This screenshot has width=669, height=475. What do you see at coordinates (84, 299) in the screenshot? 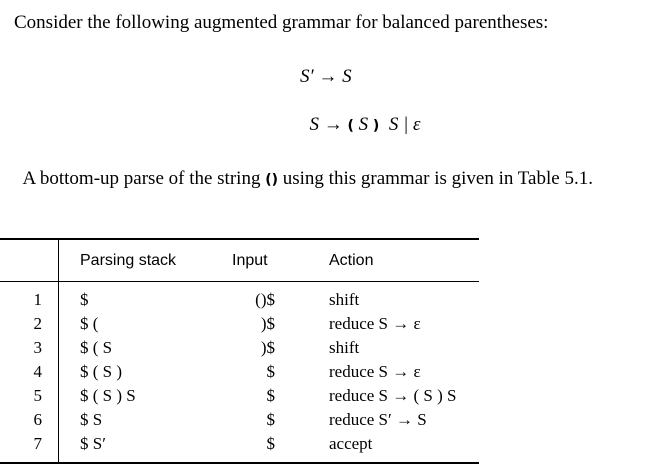
I see `row-stack: $` at bounding box center [84, 299].